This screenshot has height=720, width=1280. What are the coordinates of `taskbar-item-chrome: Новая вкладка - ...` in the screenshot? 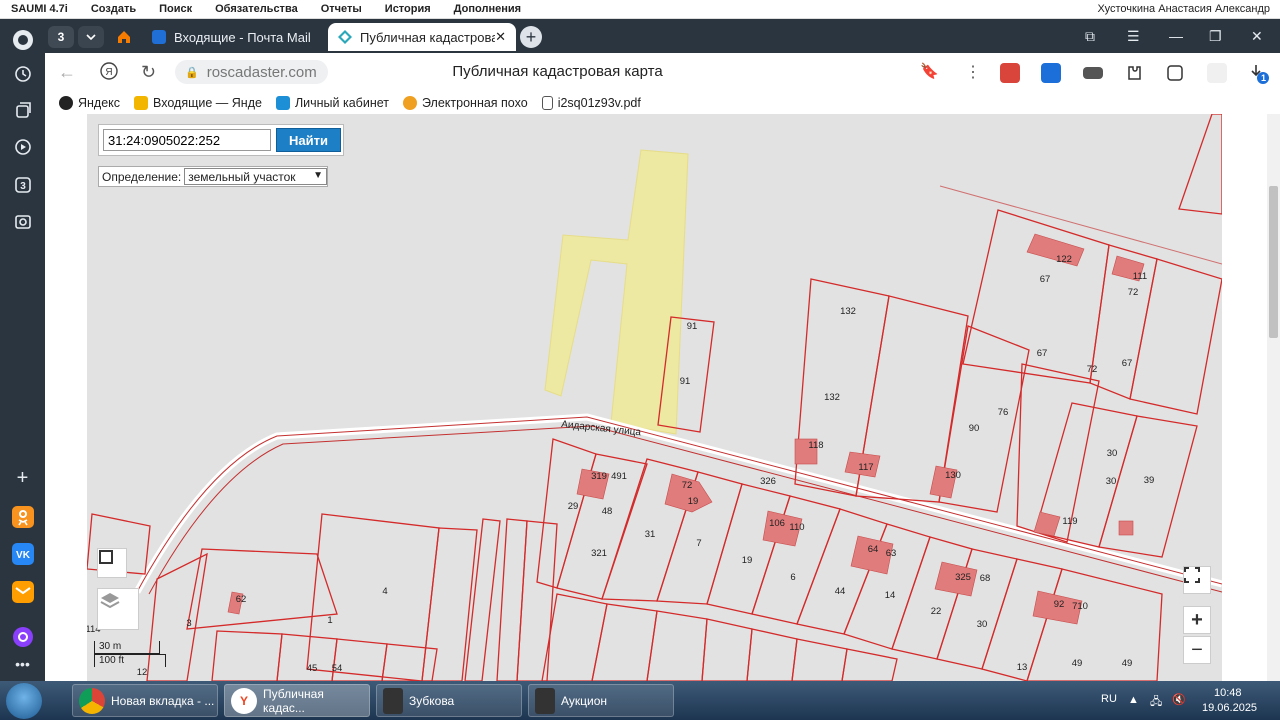 It's located at (145, 700).